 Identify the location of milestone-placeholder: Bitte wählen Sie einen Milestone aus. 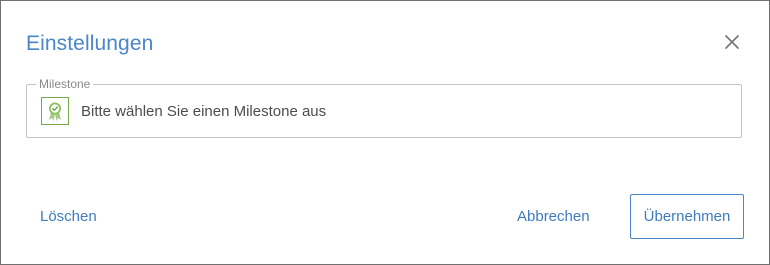
(204, 111).